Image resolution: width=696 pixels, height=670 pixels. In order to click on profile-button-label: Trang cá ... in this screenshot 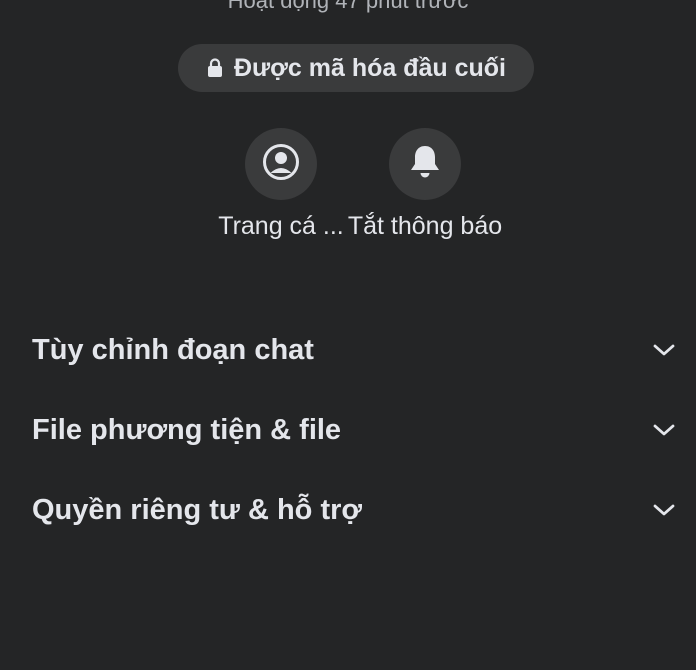, I will do `click(281, 226)`.